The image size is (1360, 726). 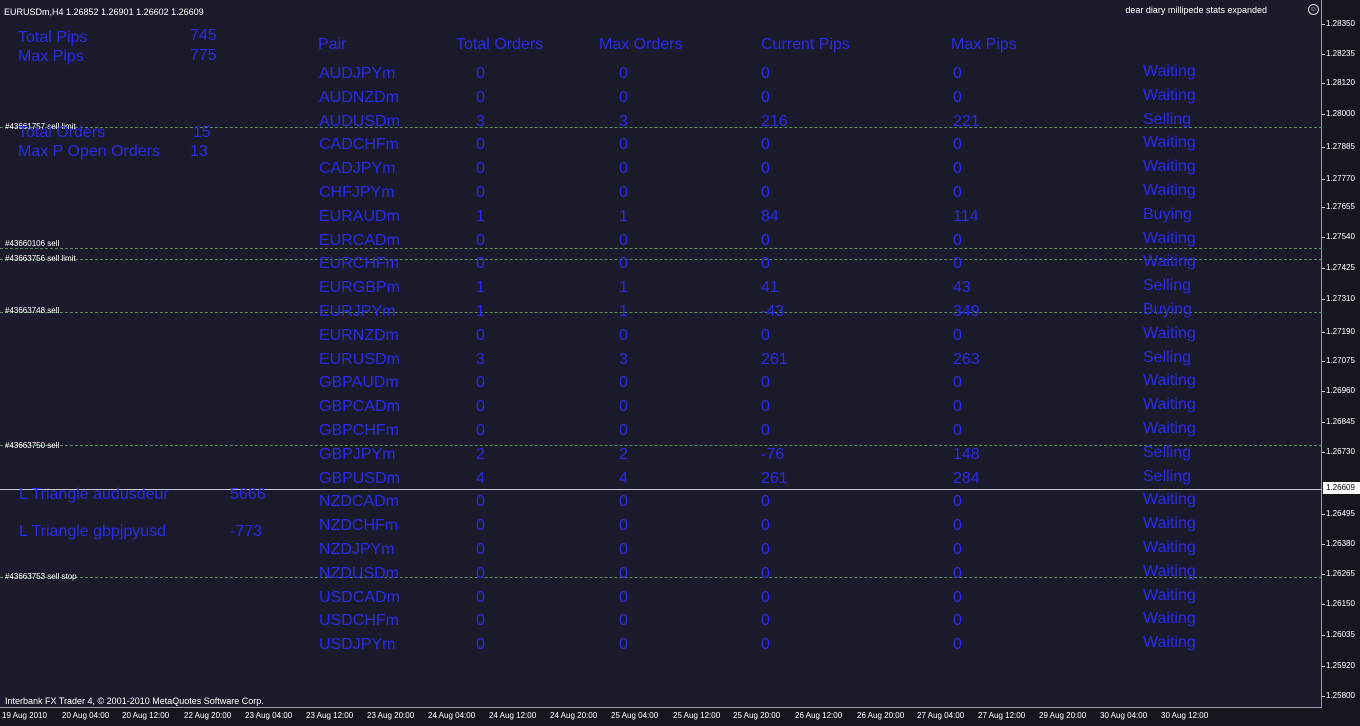 What do you see at coordinates (32, 445) in the screenshot?
I see `order-label: #43663750 sell` at bounding box center [32, 445].